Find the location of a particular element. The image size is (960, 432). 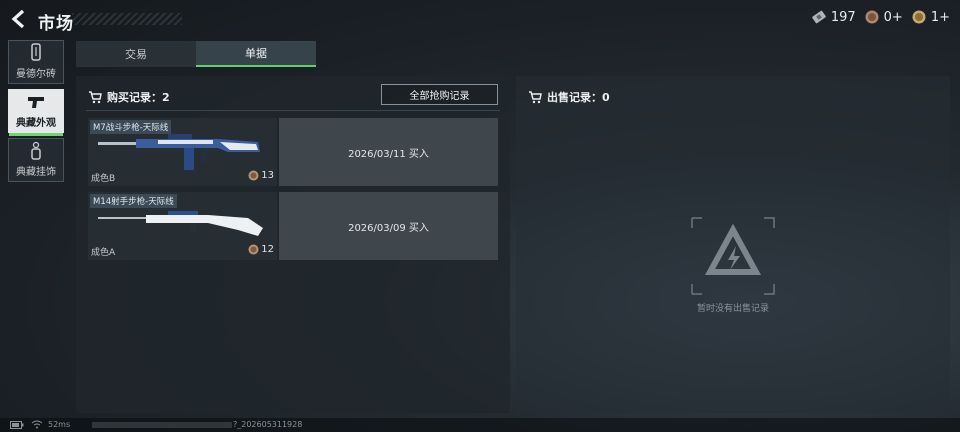

ticket-icon is located at coordinates (819, 17).